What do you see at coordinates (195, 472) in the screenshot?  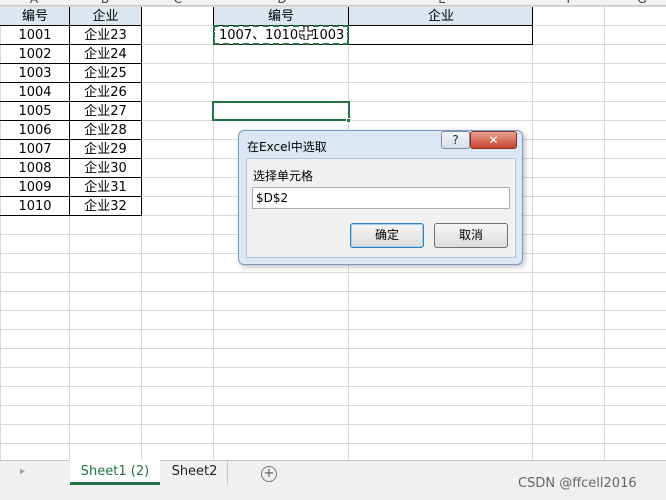 I see `tab-sheet2: Sheet2` at bounding box center [195, 472].